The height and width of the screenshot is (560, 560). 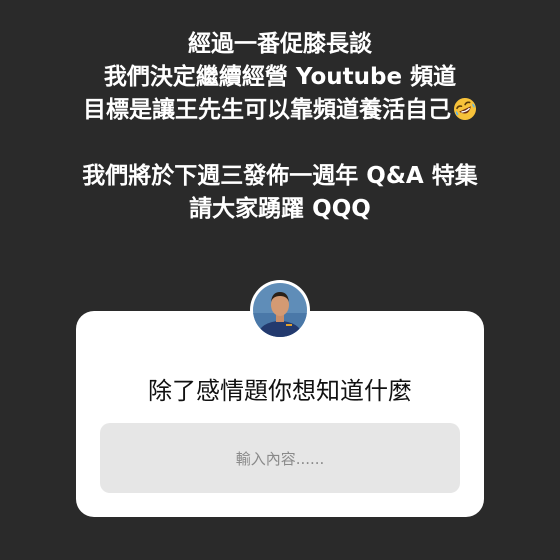 I want to click on announcement-line-3-wrapper: 目標是讓王先生可以靠頻道養活自己, so click(x=280, y=110).